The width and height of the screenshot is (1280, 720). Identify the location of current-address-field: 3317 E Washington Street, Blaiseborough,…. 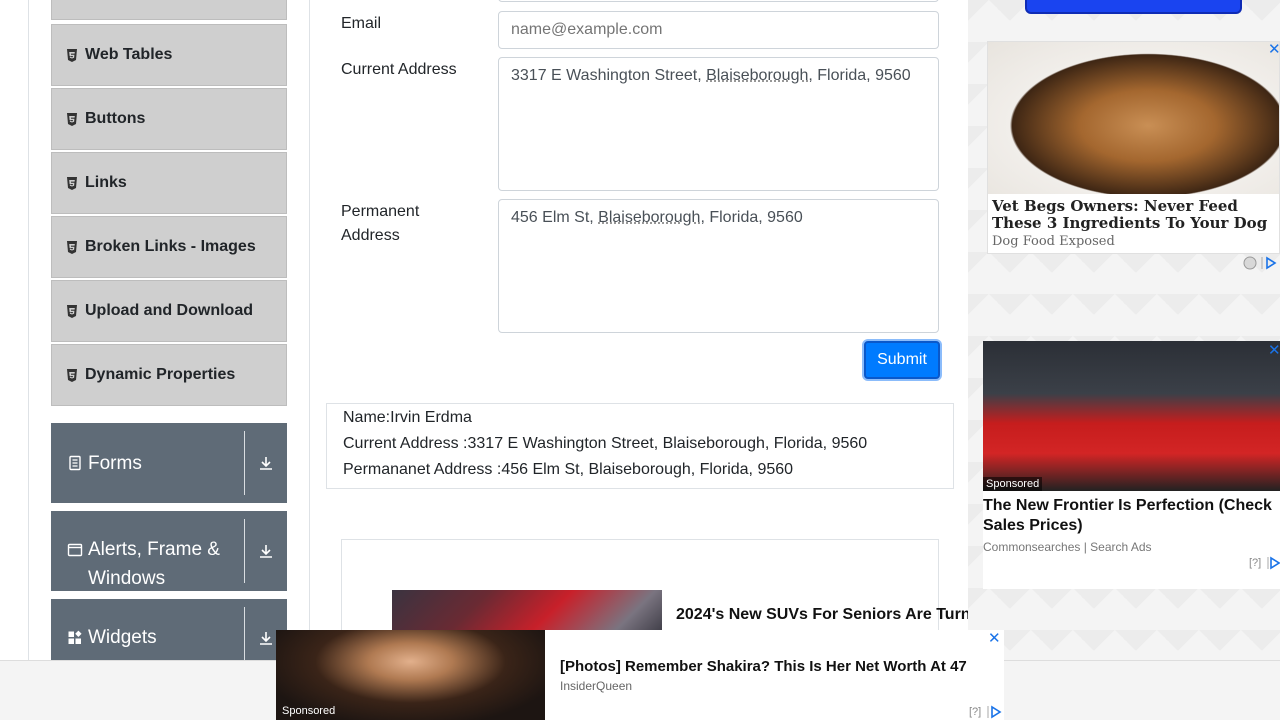
(718, 124).